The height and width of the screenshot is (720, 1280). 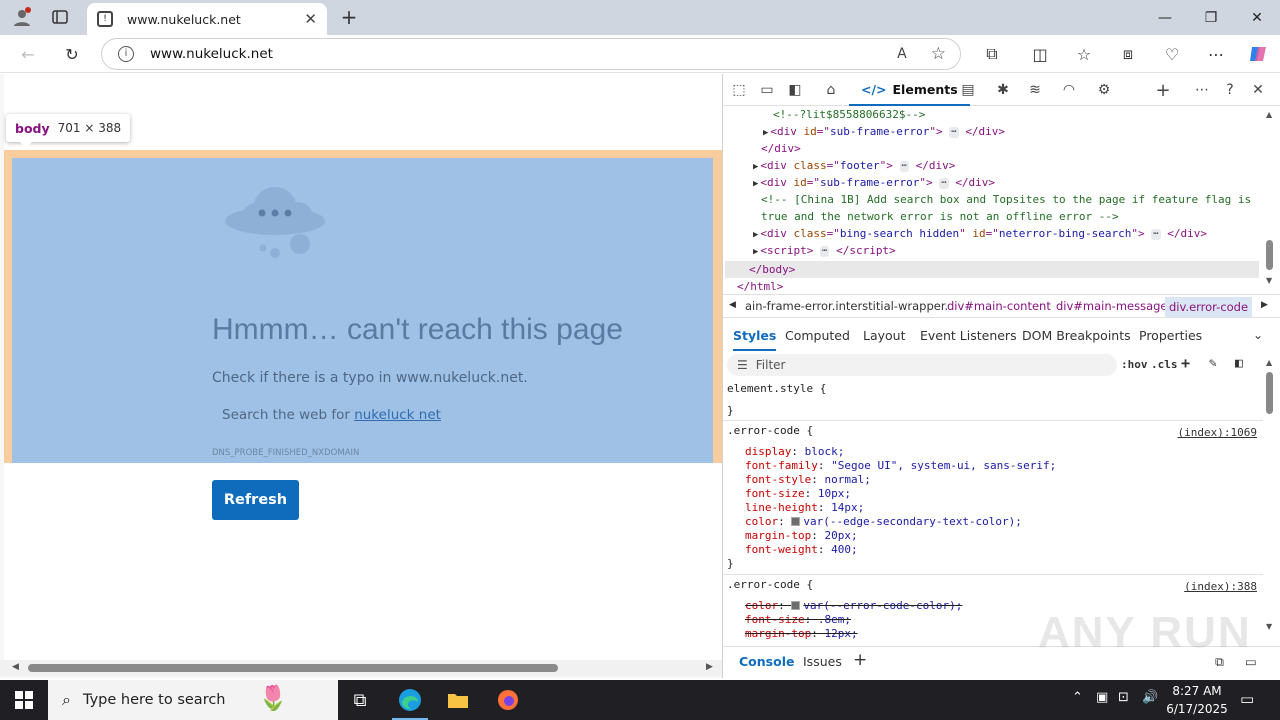 What do you see at coordinates (1104, 90) in the screenshot?
I see `settings-gear-icon: ⚙` at bounding box center [1104, 90].